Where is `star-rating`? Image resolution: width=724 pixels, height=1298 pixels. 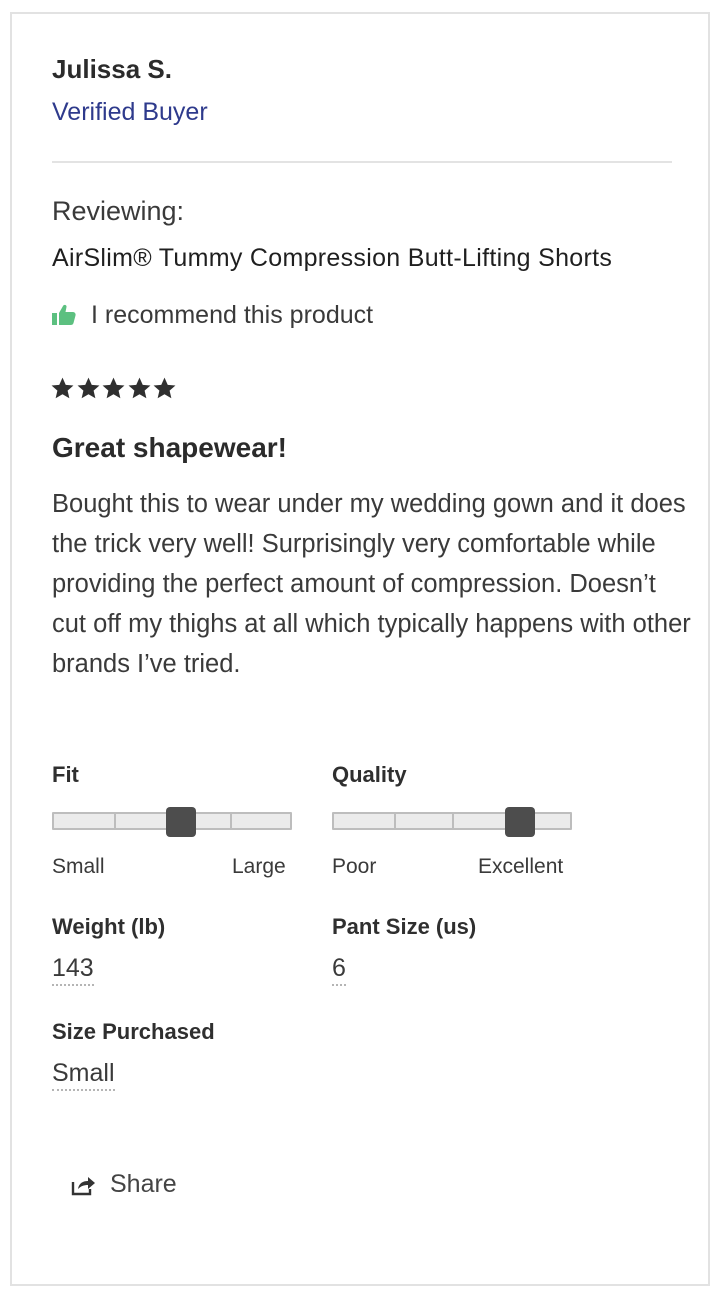 star-rating is located at coordinates (114, 388).